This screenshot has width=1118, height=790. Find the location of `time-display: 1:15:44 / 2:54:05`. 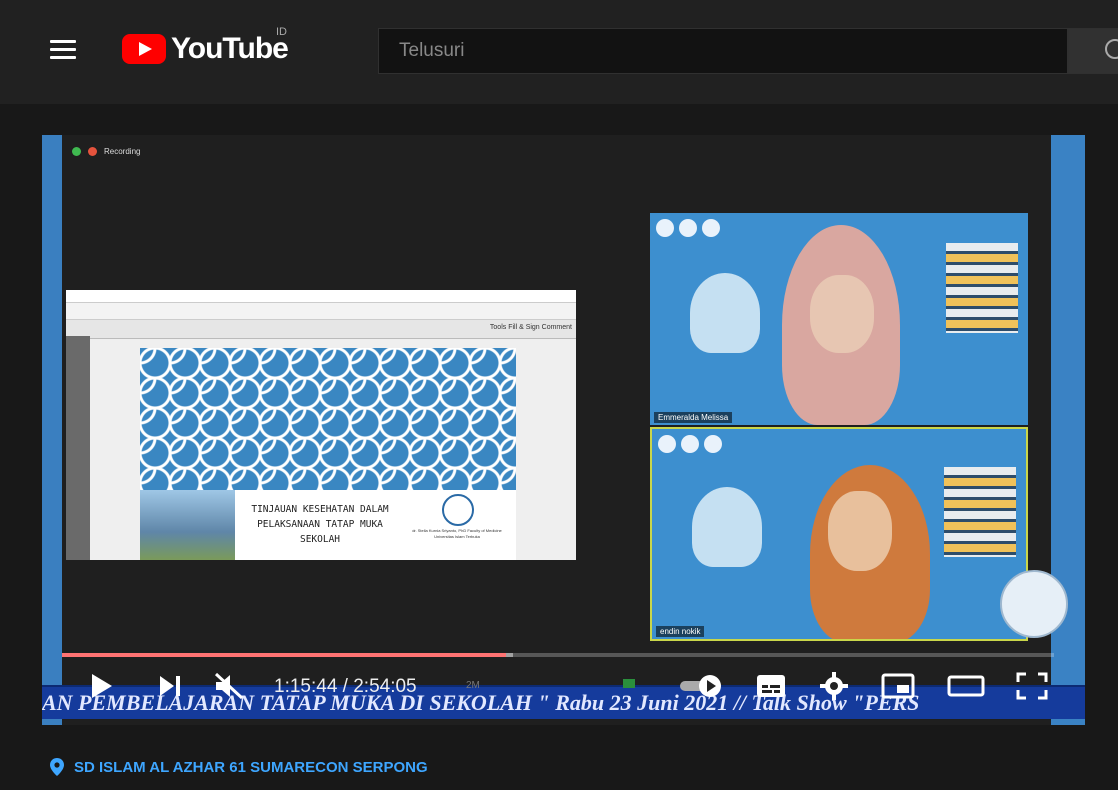

time-display: 1:15:44 / 2:54:05 is located at coordinates (345, 686).